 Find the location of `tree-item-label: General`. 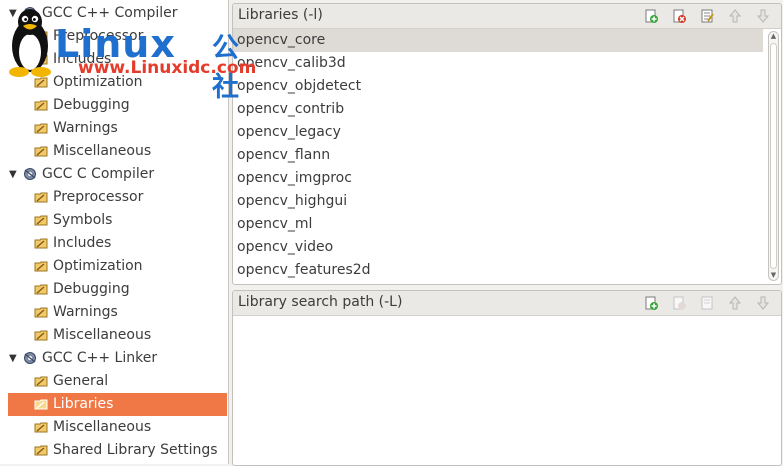

tree-item-label: General is located at coordinates (81, 381).